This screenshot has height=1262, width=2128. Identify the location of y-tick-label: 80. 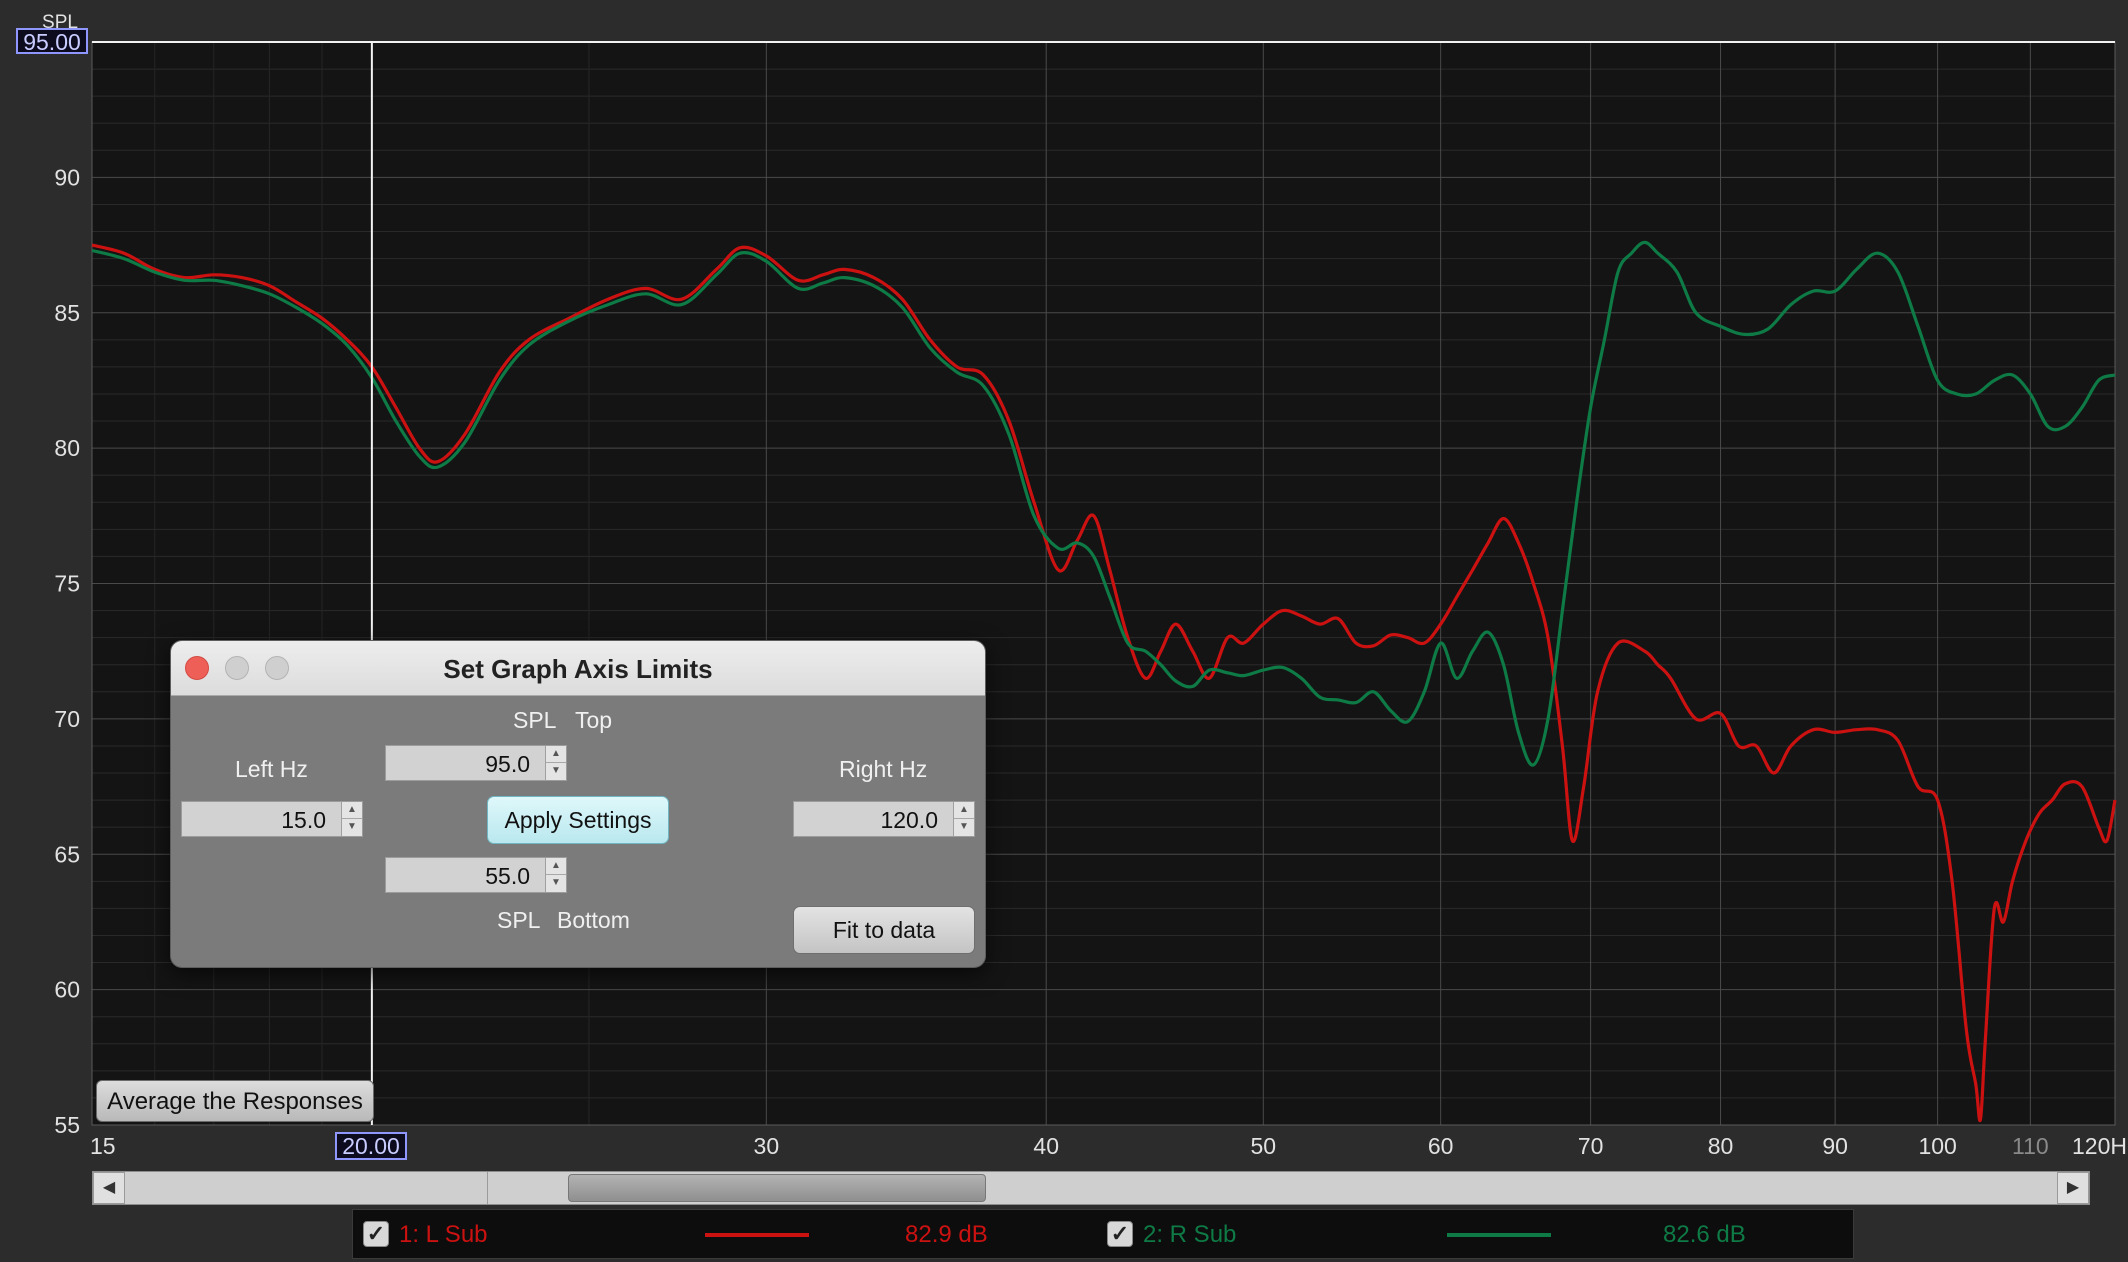
(67, 448).